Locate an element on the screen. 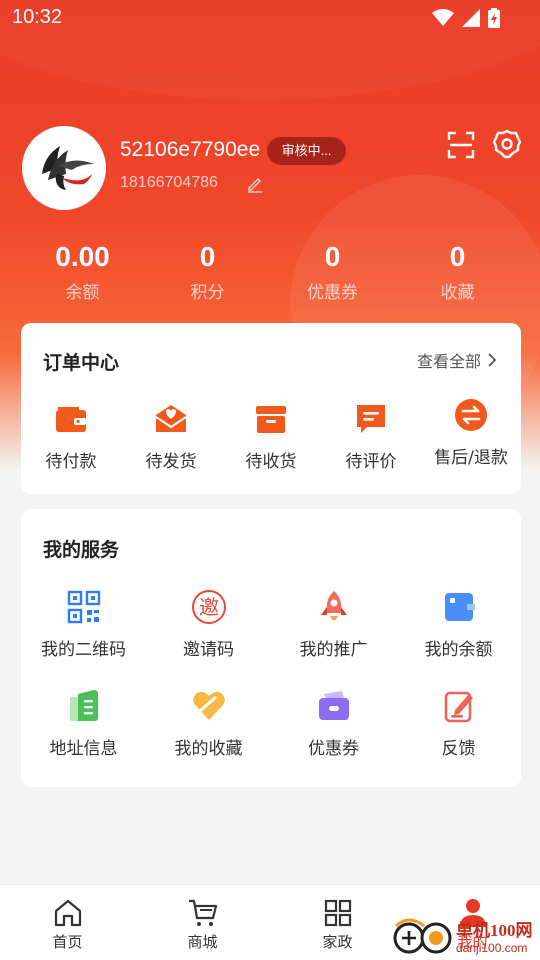  service-address: 地址信息 is located at coordinates (83, 737).